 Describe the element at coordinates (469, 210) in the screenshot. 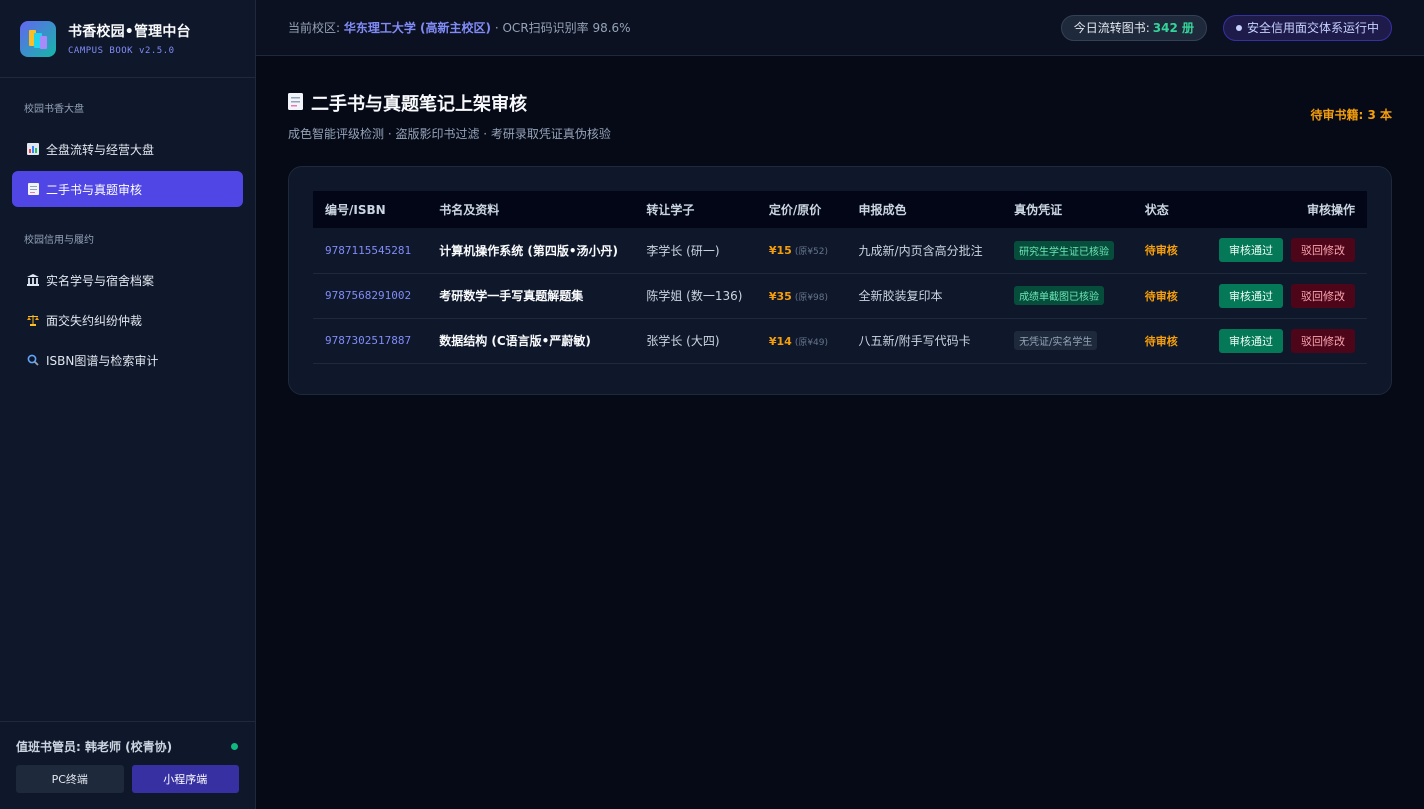

I see `col-book: 书名及资料` at that location.